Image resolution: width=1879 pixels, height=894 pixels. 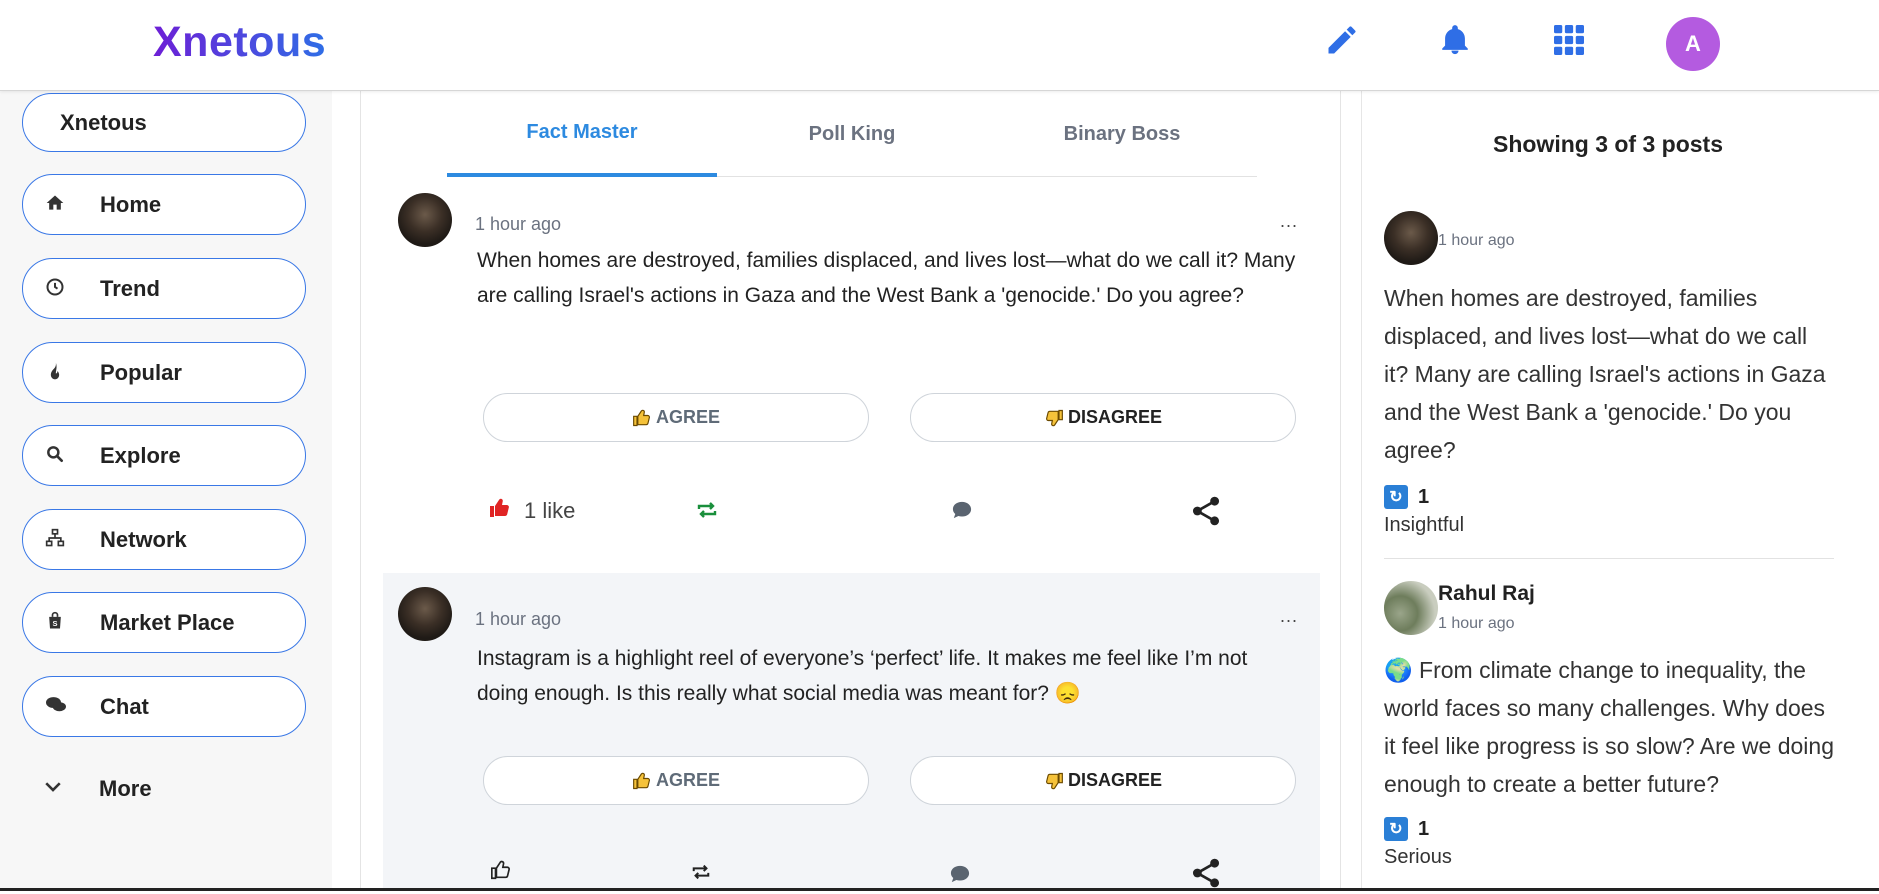 What do you see at coordinates (124, 706) in the screenshot?
I see `sidebar-item-label: Chat` at bounding box center [124, 706].